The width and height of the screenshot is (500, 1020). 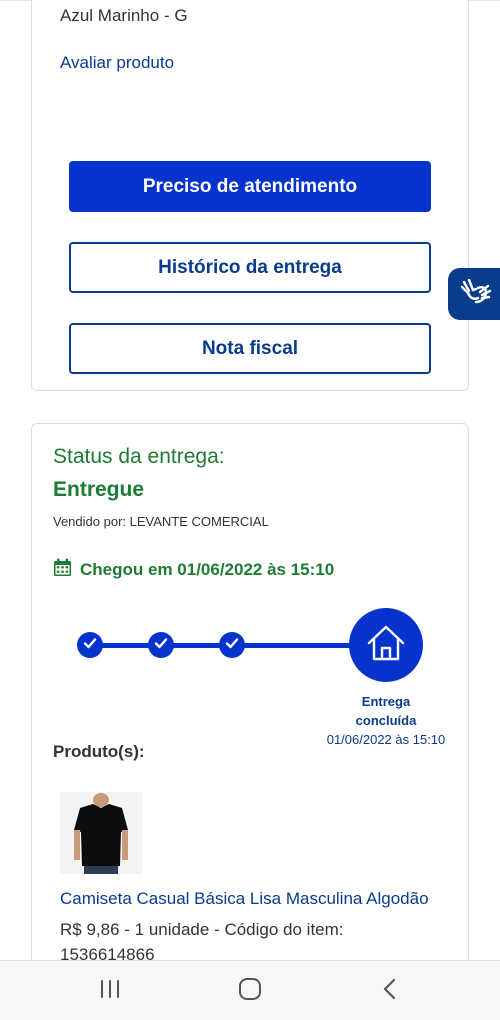 What do you see at coordinates (161, 521) in the screenshot?
I see `seller-info: Vendido por: LEVANTE COMERCIAL` at bounding box center [161, 521].